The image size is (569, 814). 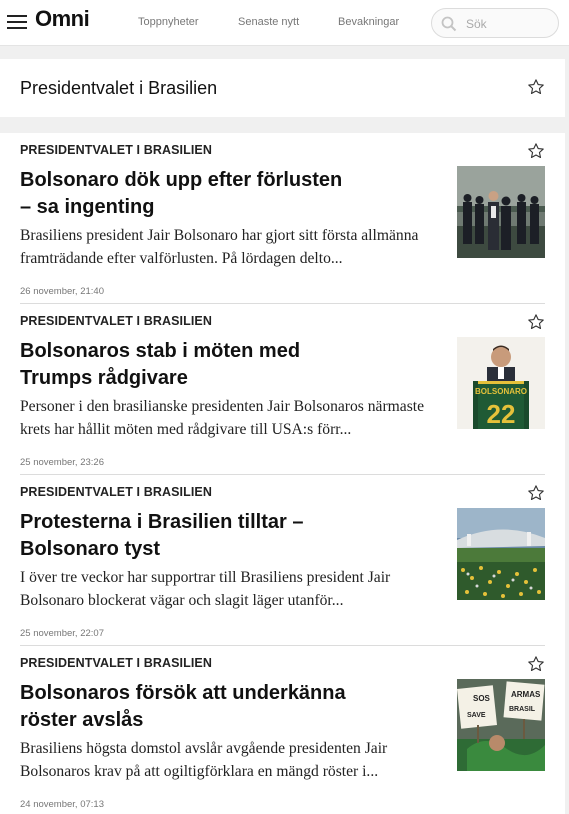 What do you see at coordinates (501, 391) in the screenshot?
I see `jersey-name-text: BOLSONARO` at bounding box center [501, 391].